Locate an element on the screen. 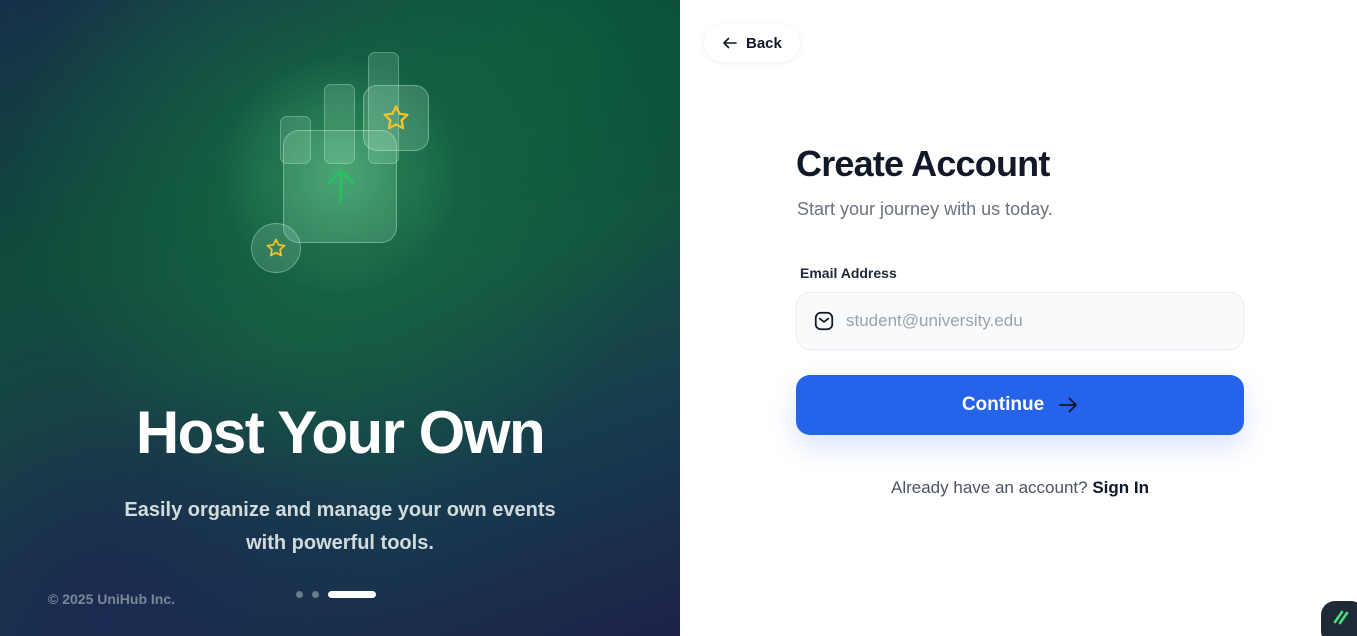 The height and width of the screenshot is (636, 1357). email-label: Email Address is located at coordinates (848, 273).